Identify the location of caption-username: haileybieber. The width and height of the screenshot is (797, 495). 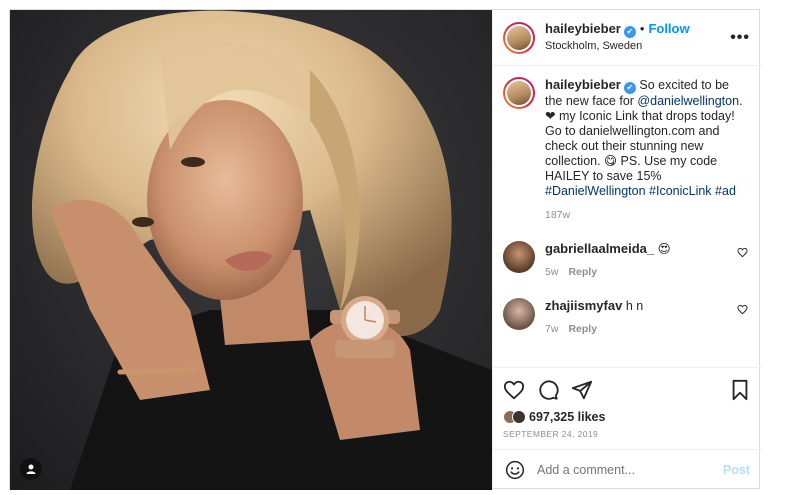
(583, 84).